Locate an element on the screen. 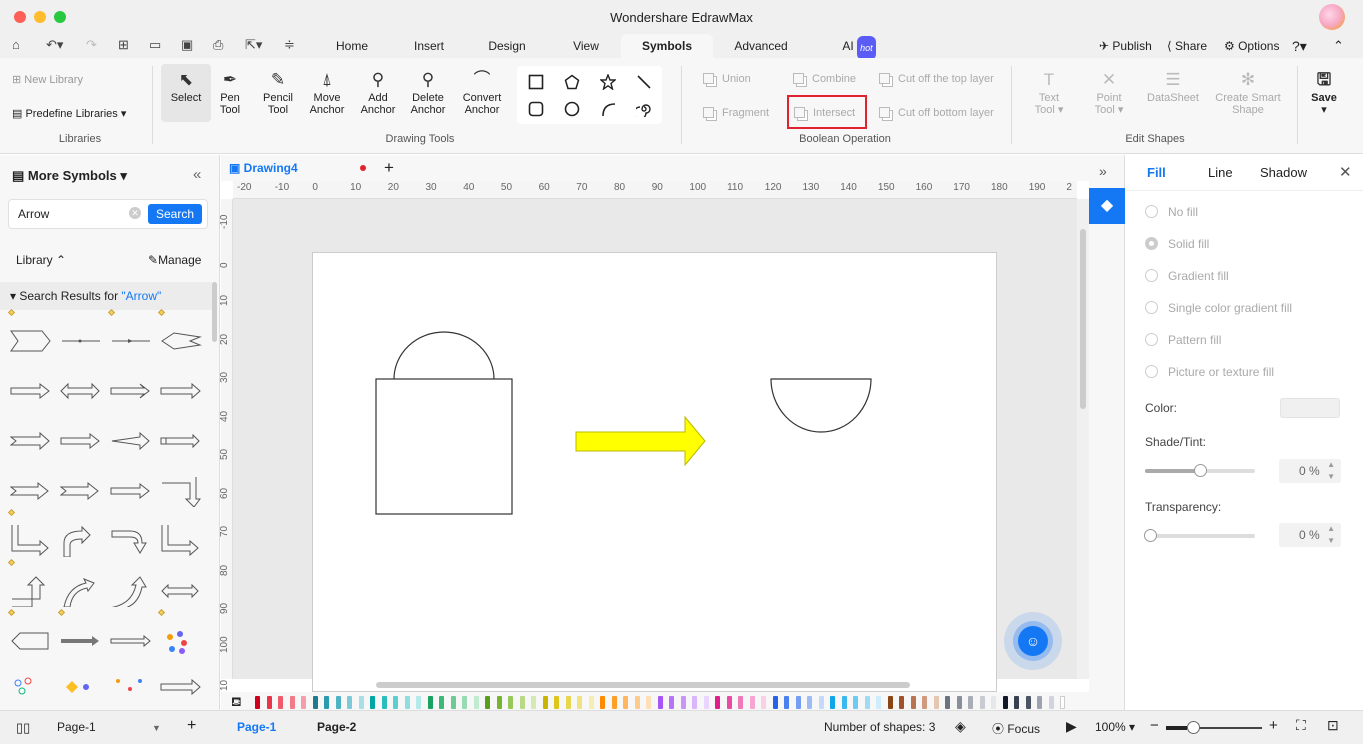 Image resolution: width=1363 pixels, height=744 pixels. no-fill-option: No fill is located at coordinates (1171, 212).